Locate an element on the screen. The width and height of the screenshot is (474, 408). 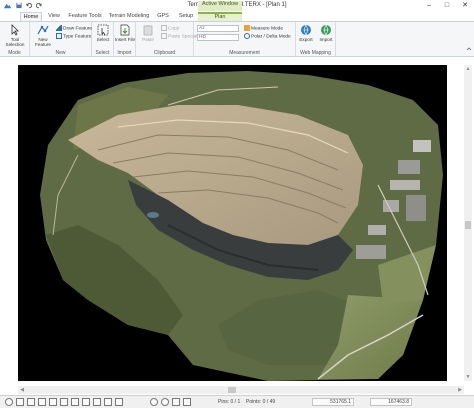
draw-feature-button: Draw Feature is located at coordinates (74, 28).